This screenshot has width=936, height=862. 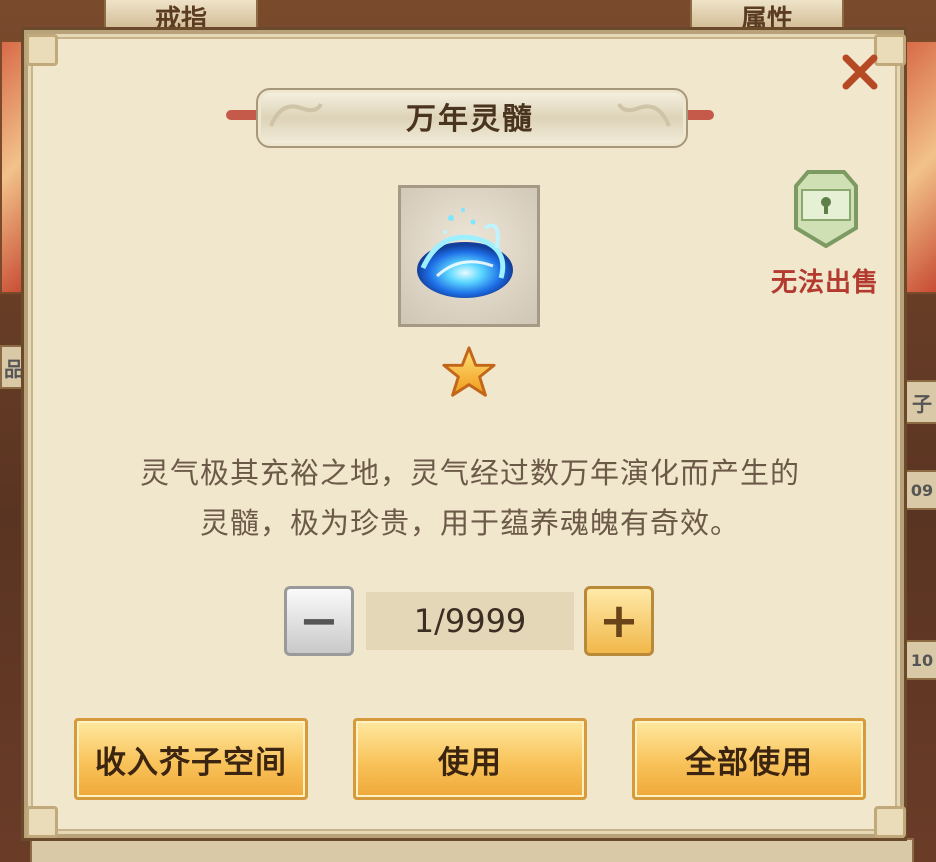 What do you see at coordinates (920, 402) in the screenshot?
I see `bg-side-label: 子` at bounding box center [920, 402].